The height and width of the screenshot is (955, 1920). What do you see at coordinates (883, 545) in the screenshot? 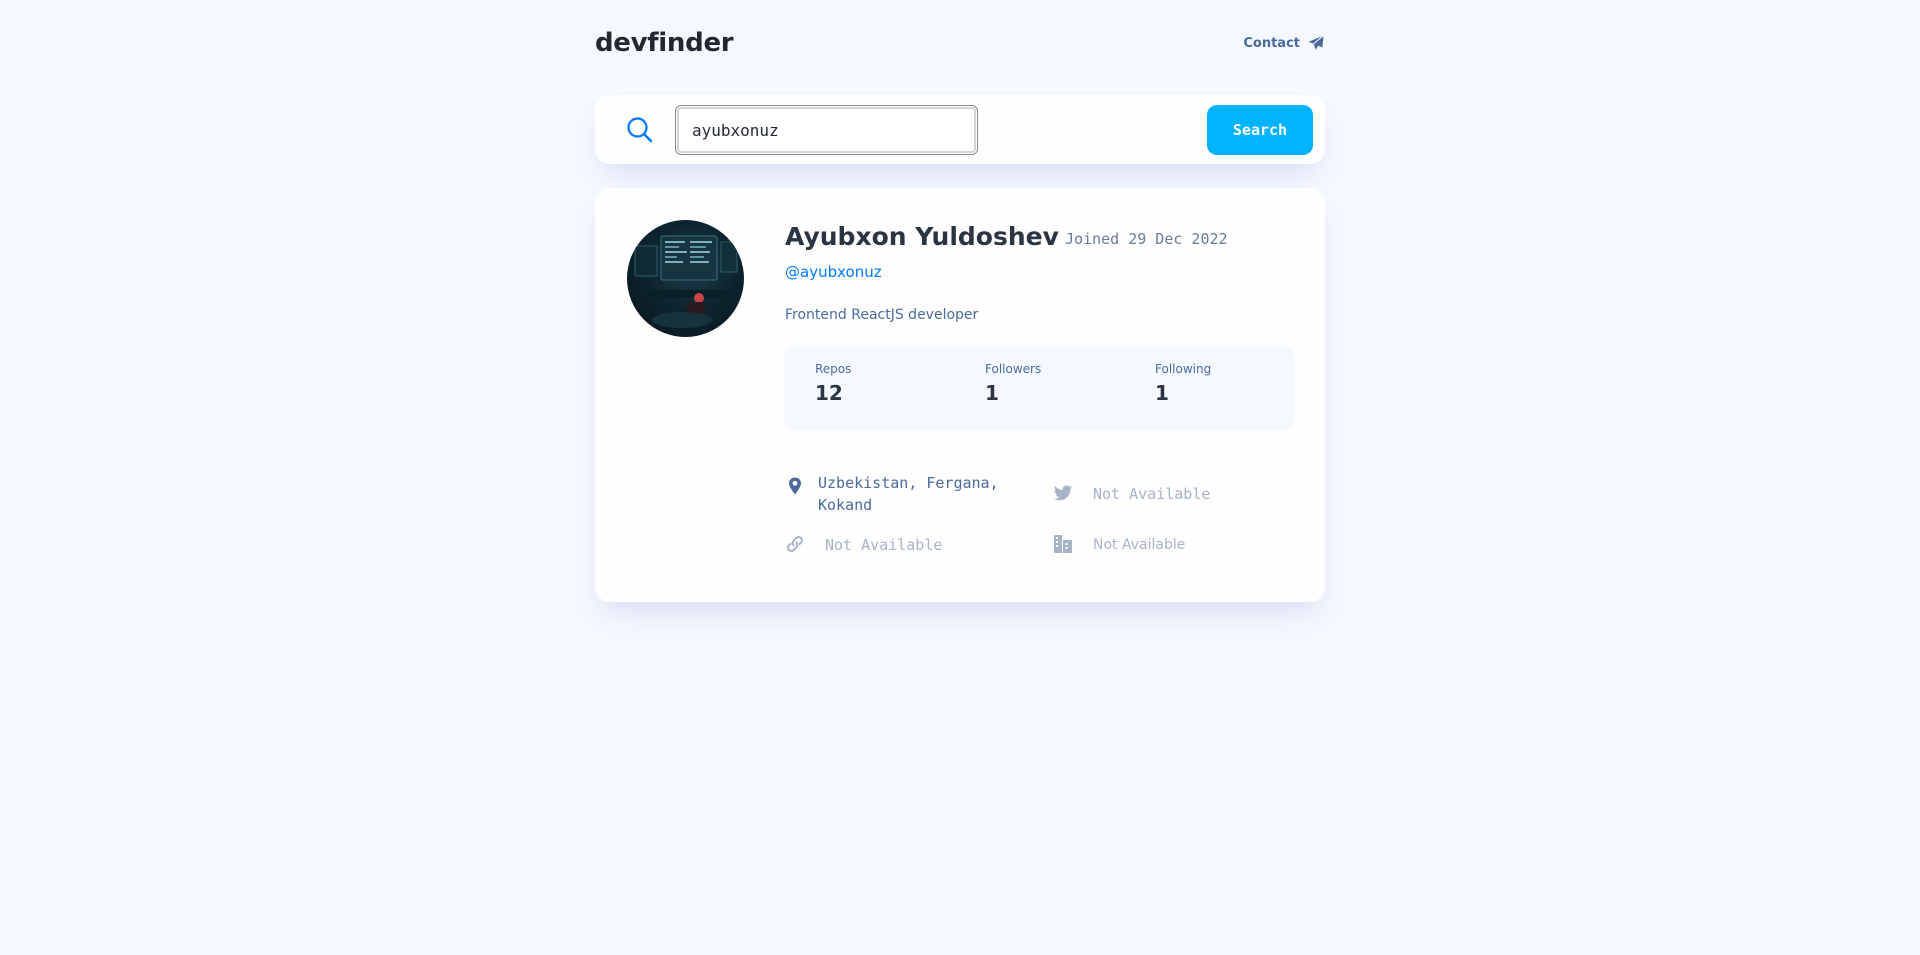
I see `blog-text: Not Available` at bounding box center [883, 545].